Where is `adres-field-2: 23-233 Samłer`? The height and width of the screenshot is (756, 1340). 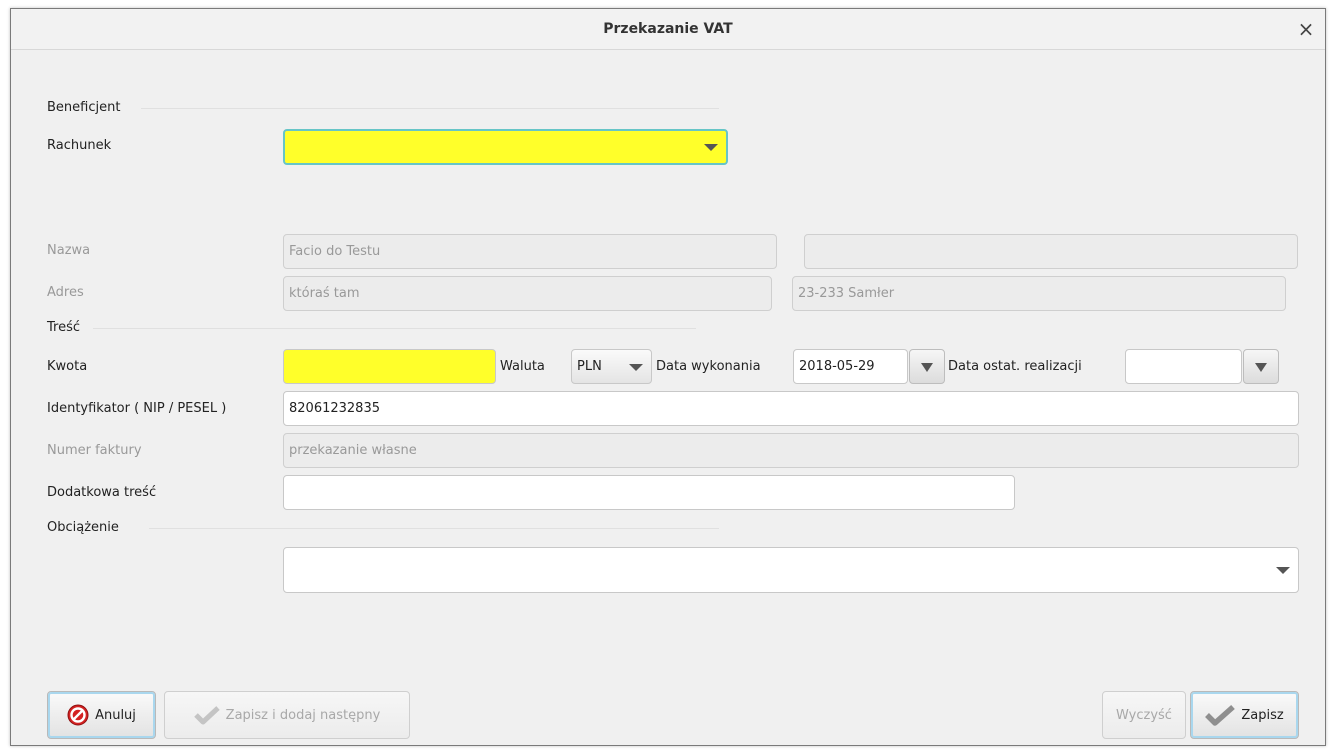
adres-field-2: 23-233 Samłer is located at coordinates (1039, 293).